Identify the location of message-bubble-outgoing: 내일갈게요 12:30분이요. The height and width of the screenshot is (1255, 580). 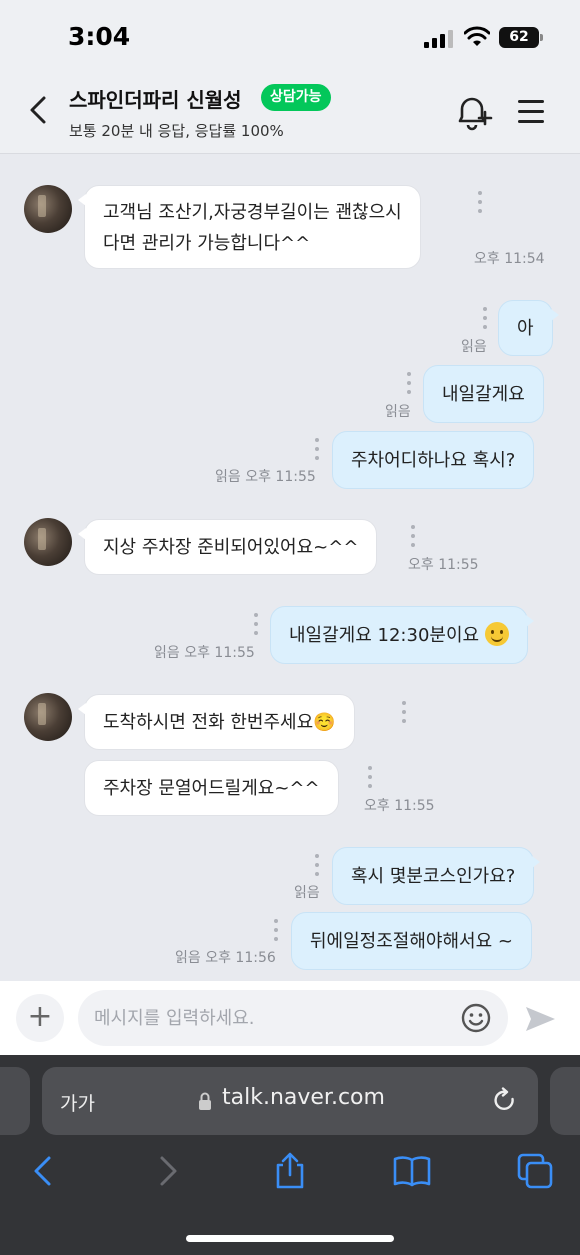
(402, 635).